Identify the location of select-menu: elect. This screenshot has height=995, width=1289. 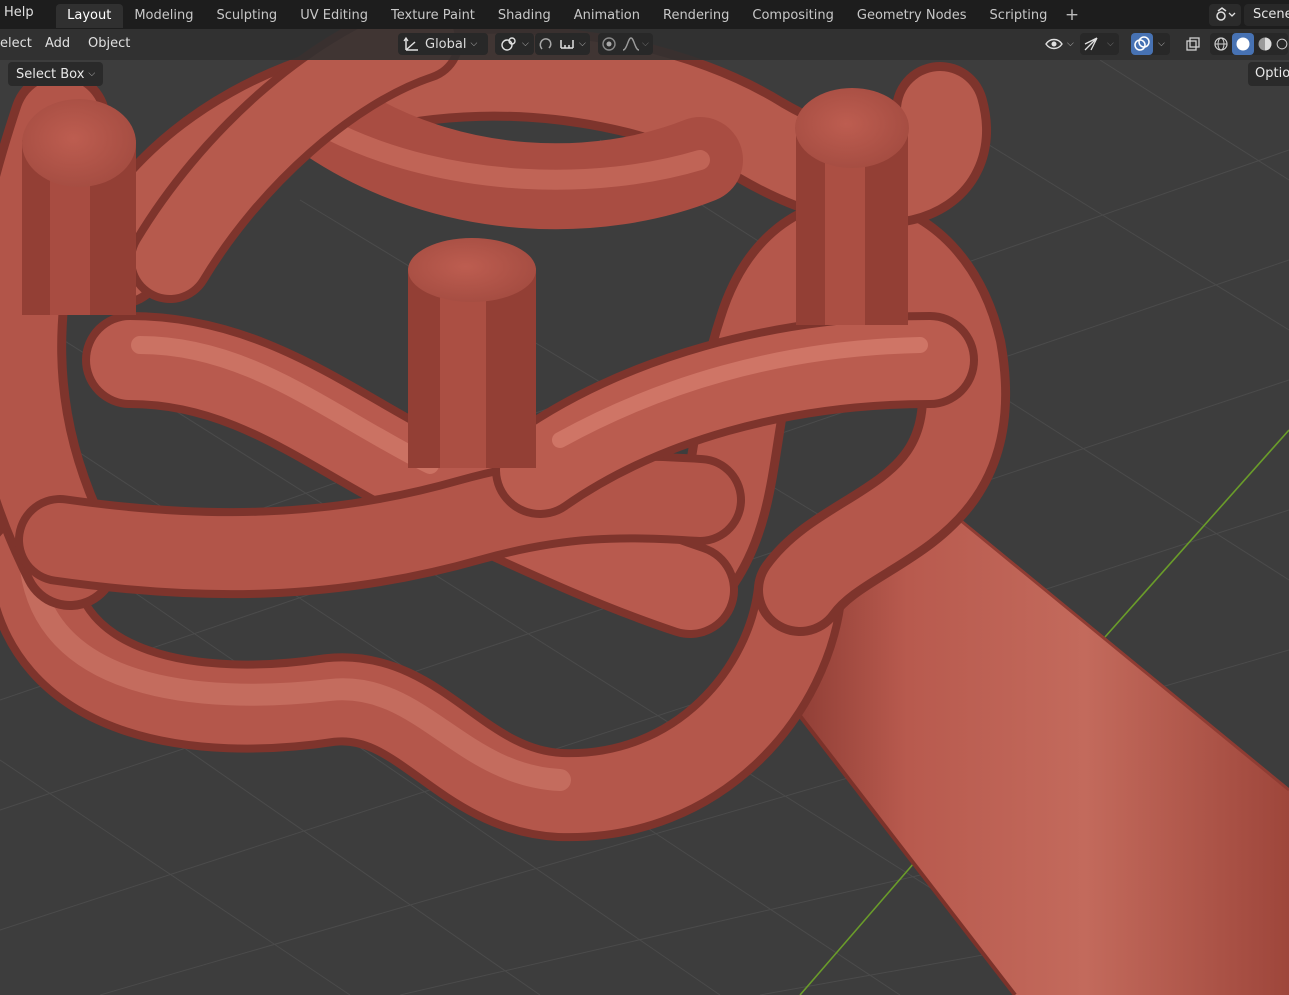
(16, 43).